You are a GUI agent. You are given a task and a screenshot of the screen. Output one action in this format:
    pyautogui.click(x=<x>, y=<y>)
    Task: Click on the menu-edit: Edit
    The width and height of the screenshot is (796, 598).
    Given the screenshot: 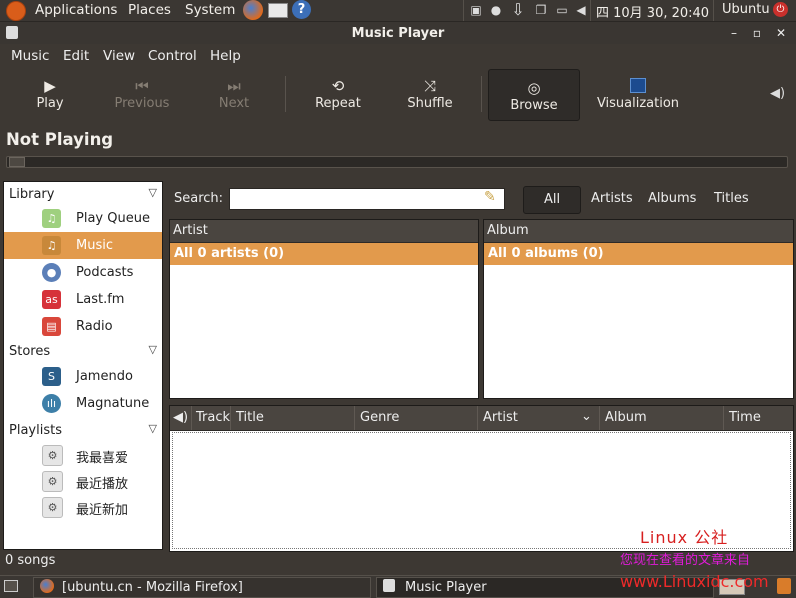 What is the action you would take?
    pyautogui.click(x=76, y=56)
    